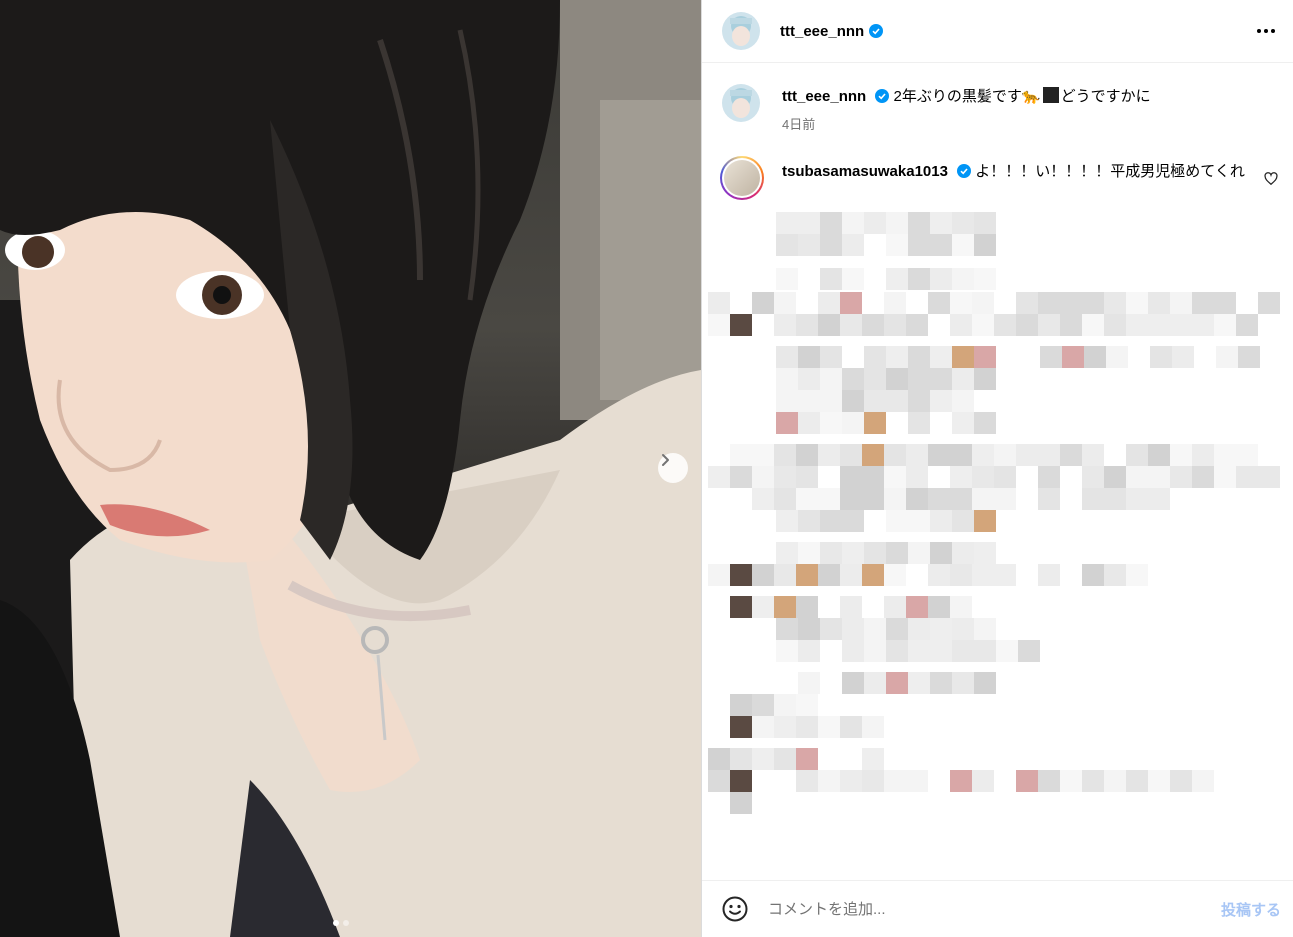 This screenshot has height=937, width=1293. I want to click on carousel-next-button, so click(673, 468).